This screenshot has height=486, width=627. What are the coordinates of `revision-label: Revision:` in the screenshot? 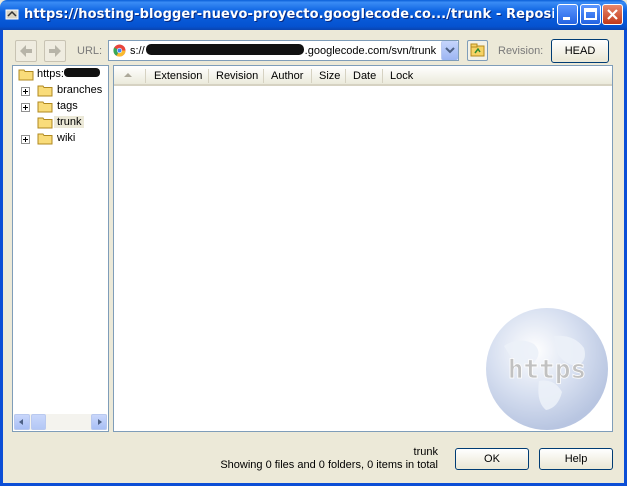 It's located at (521, 51).